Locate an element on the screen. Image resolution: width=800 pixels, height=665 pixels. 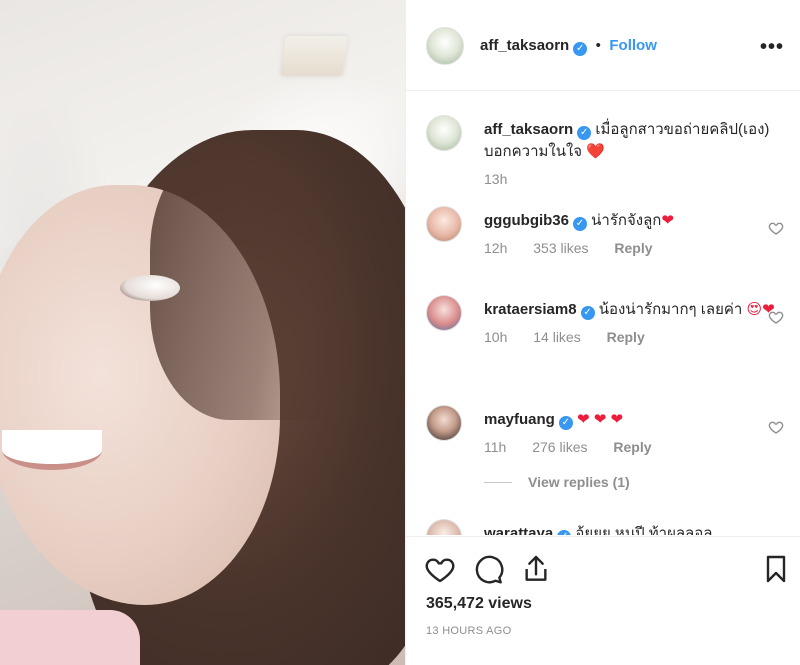
comment-likes: 14 likes is located at coordinates (556, 337).